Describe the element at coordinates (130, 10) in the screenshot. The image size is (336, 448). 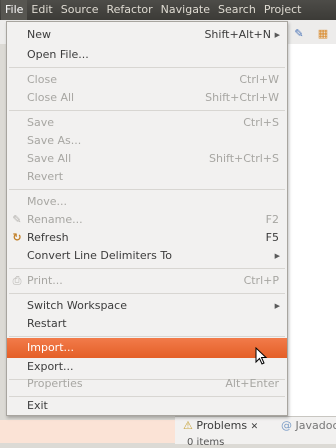
I see `menu-refactor: Refactor` at that location.